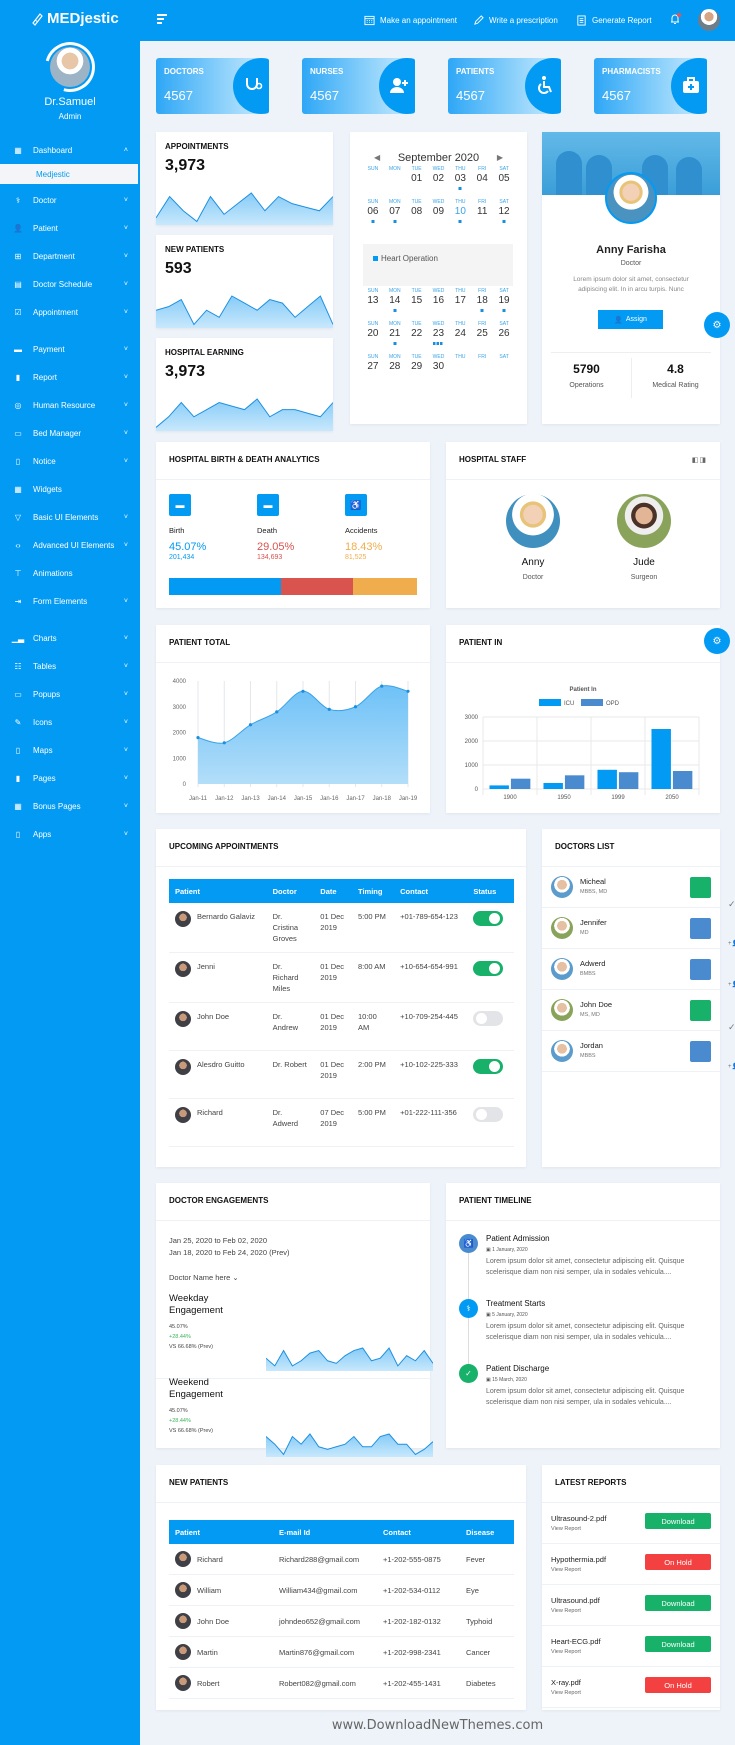 This screenshot has width=735, height=1745. Describe the element at coordinates (439, 370) in the screenshot. I see `calendar-day: 30` at that location.